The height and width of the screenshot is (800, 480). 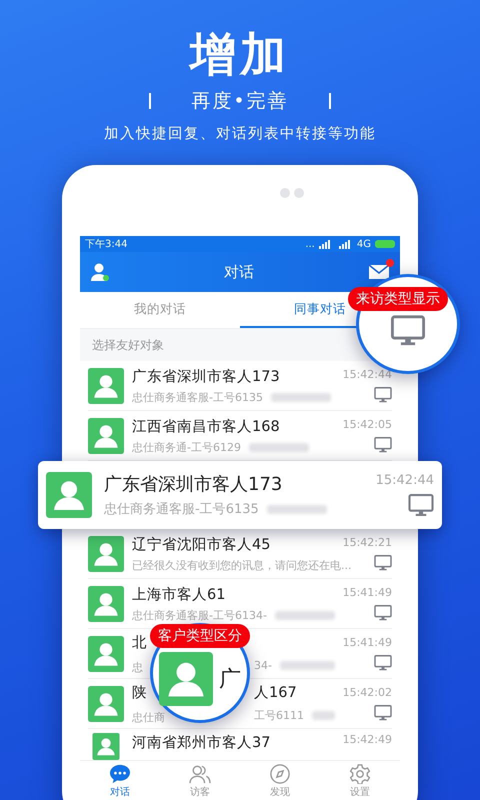 What do you see at coordinates (398, 299) in the screenshot?
I see `type-label-tooltip: 来访类型显示` at bounding box center [398, 299].